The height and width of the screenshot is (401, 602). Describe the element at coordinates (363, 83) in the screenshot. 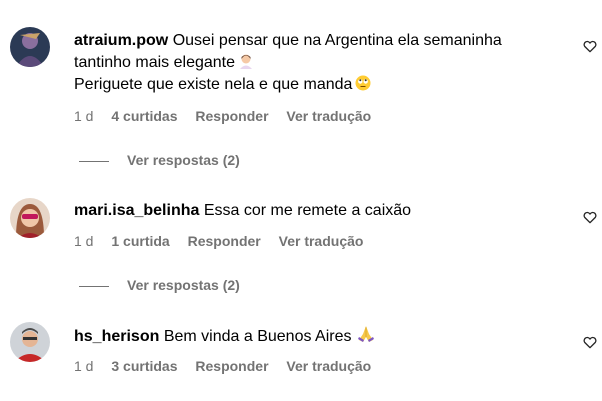

I see `face-rolling-eyes-emoji-icon` at that location.